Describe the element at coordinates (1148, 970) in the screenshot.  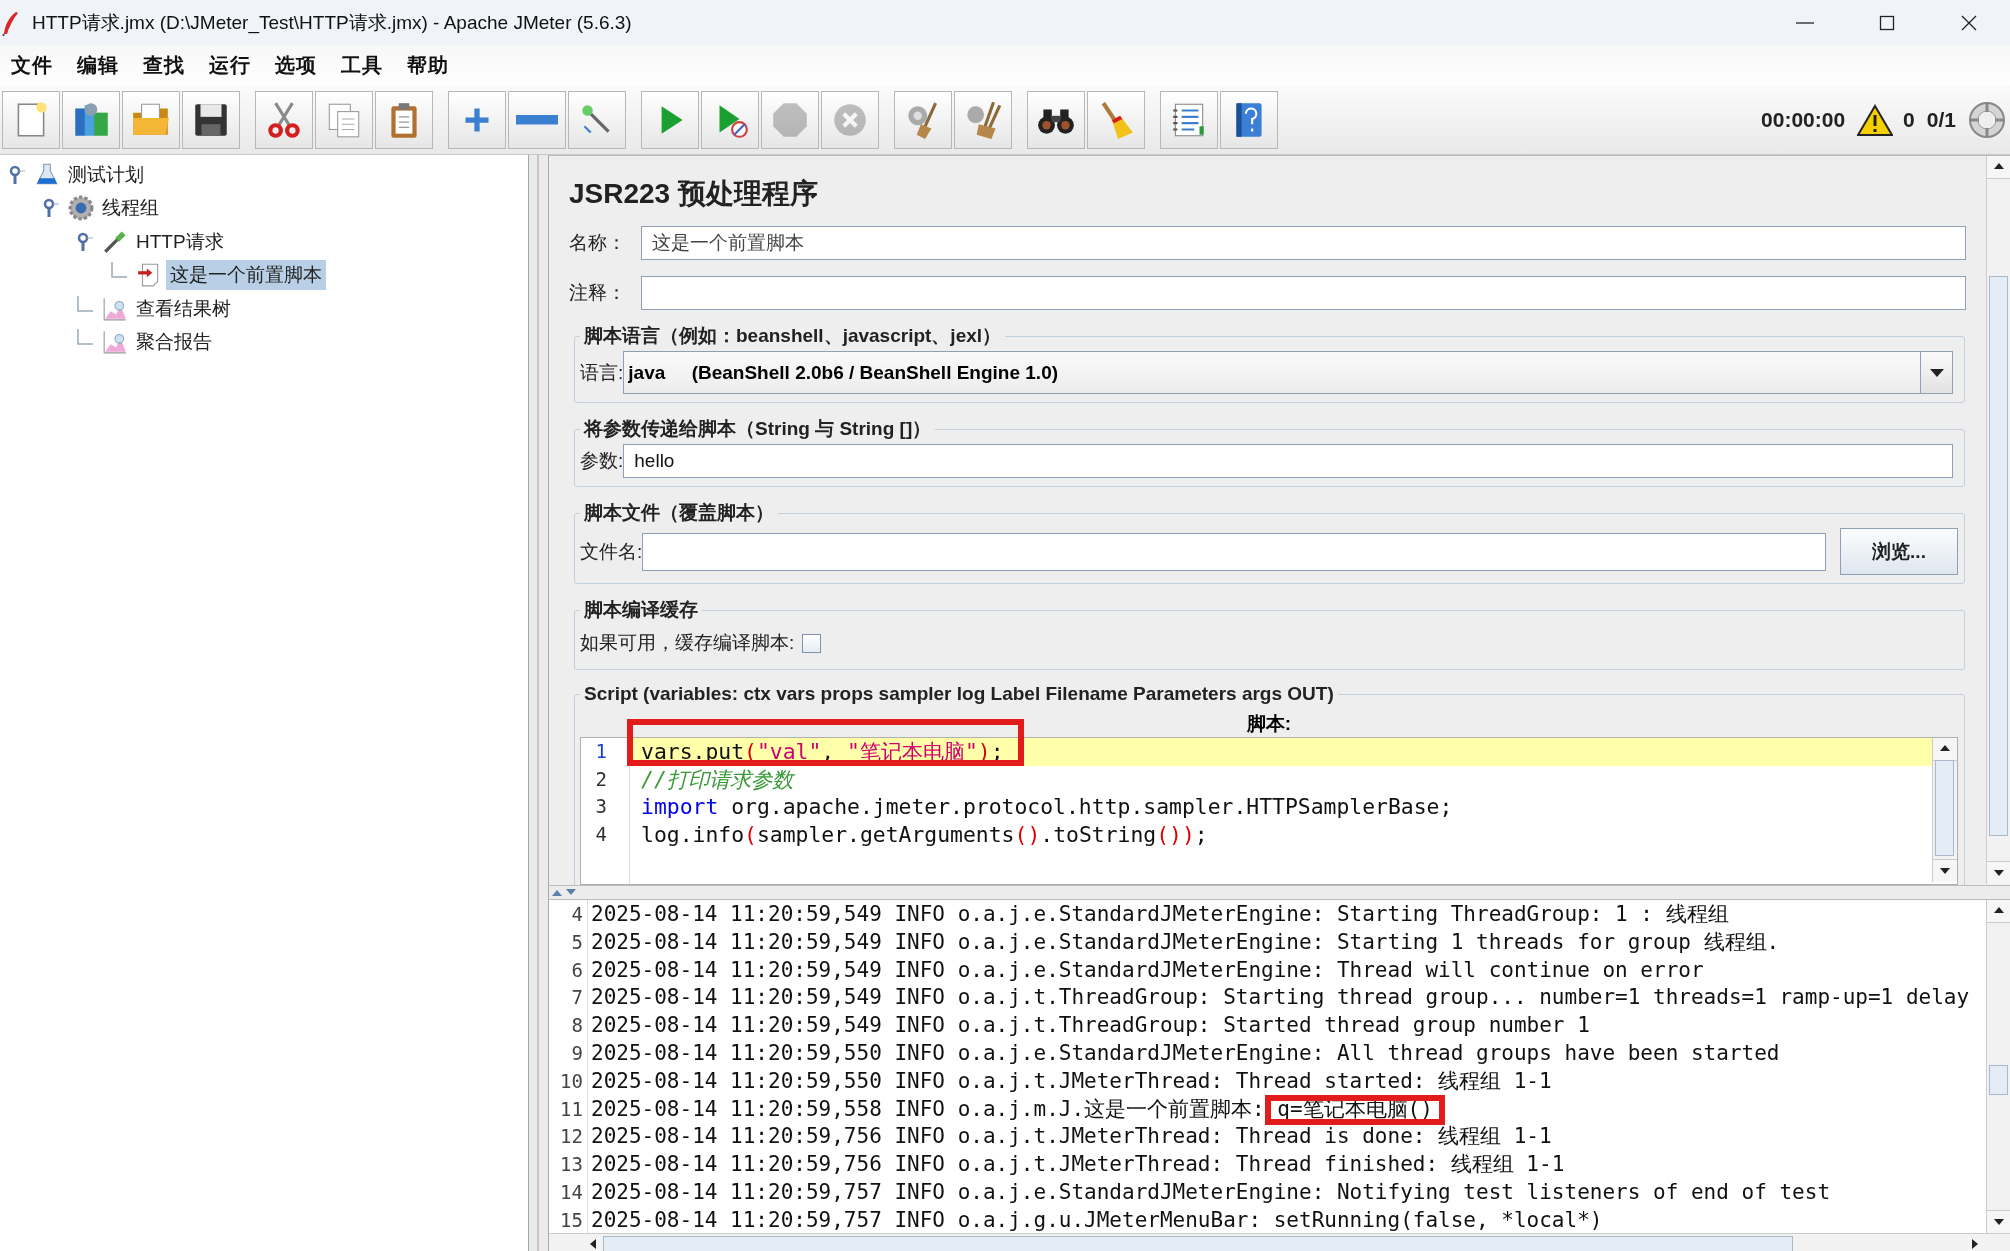
I see `log-line: 2025-08-14 11:20:59,549 INFO o.a.j.e.StandardJMeterEngine: Thread will continue on error` at that location.